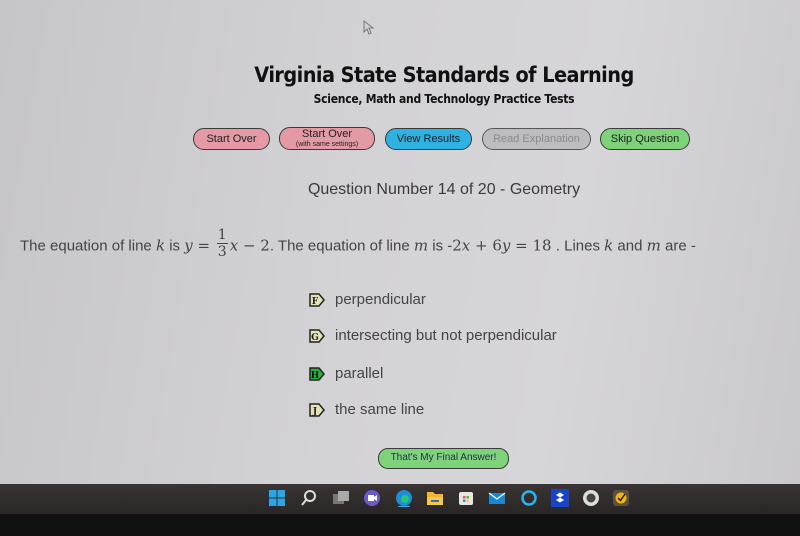  Describe the element at coordinates (466, 498) in the screenshot. I see `store-icon` at that location.